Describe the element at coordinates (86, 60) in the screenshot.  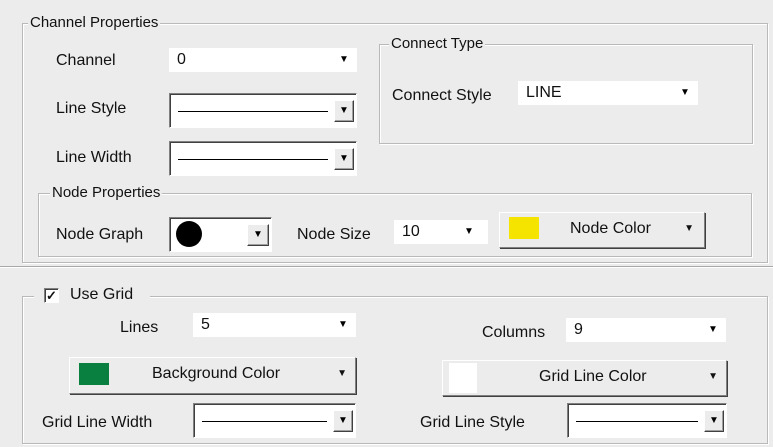
I see `channel-label: Channel` at that location.